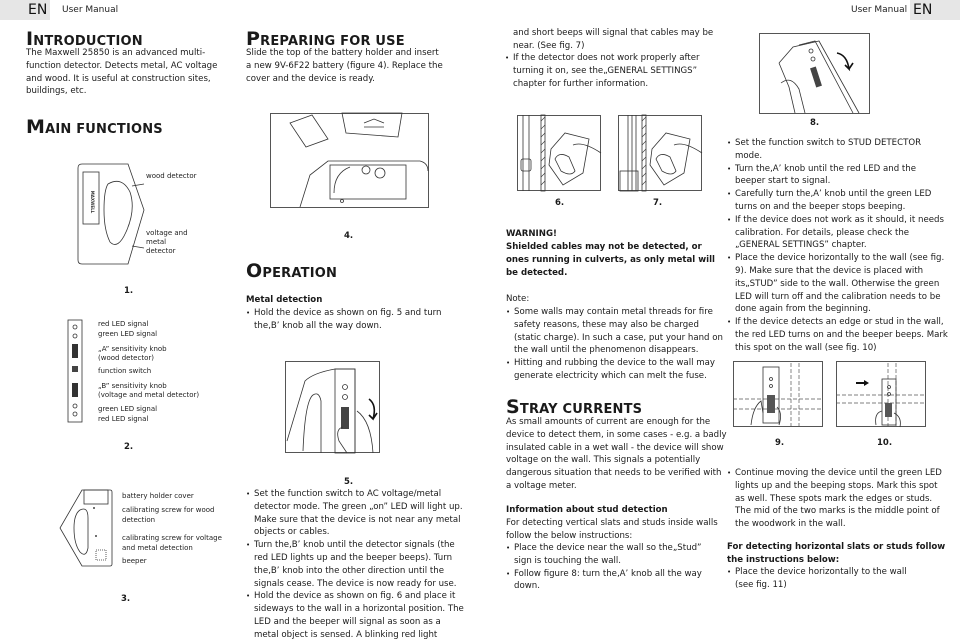 This screenshot has width=960, height=642. I want to click on figure-8-number: 8., so click(815, 123).